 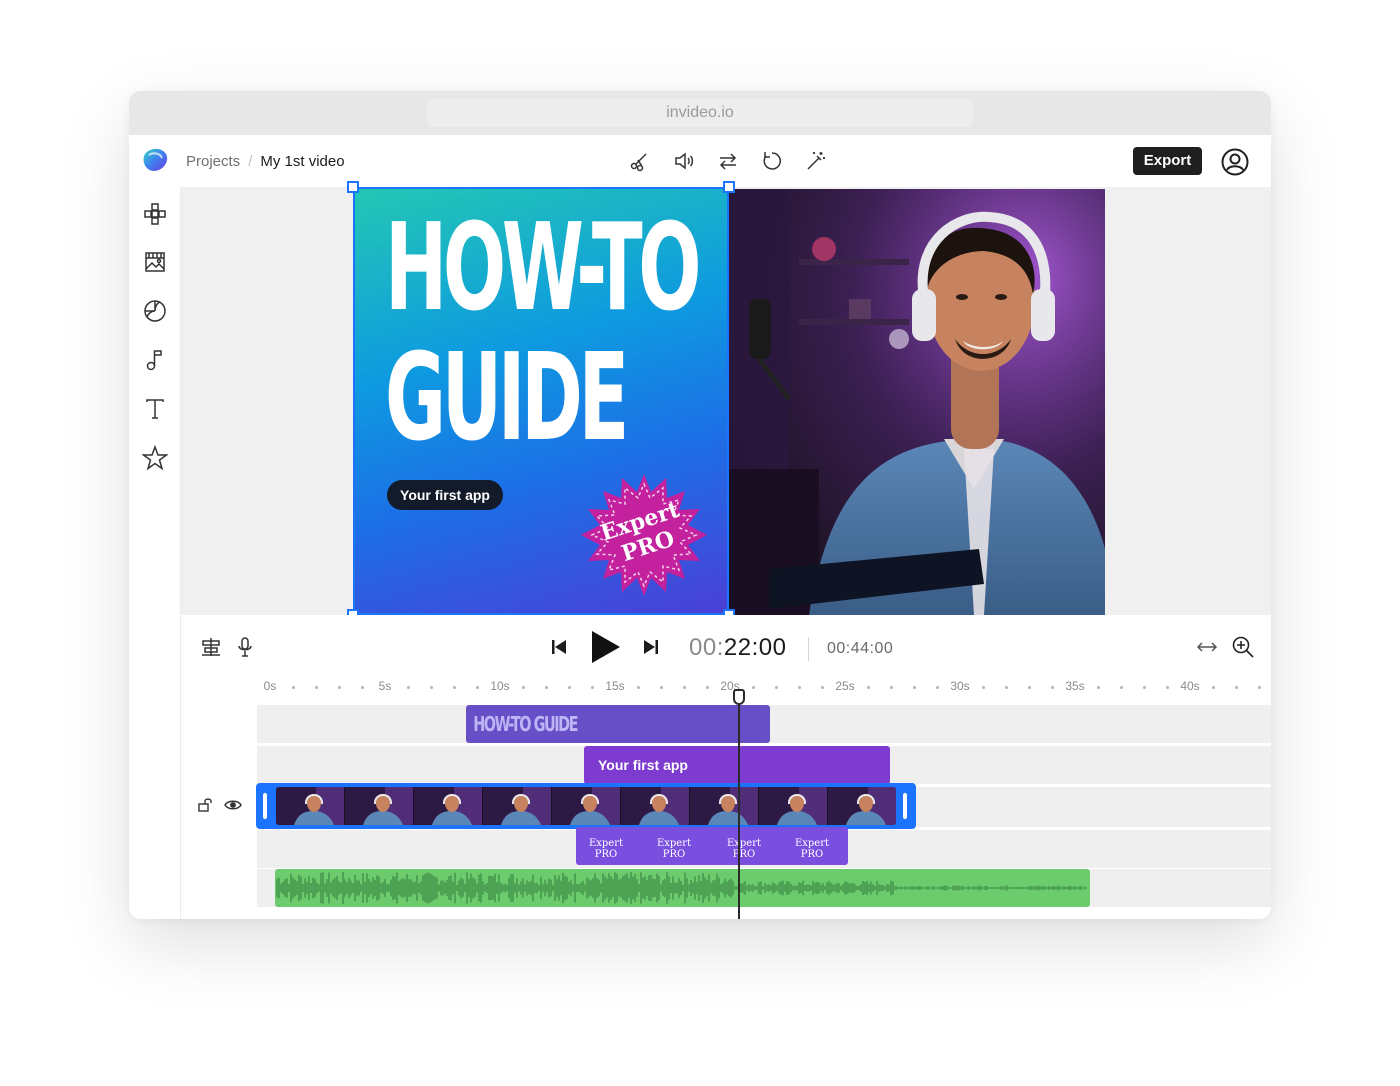 What do you see at coordinates (211, 647) in the screenshot?
I see `timeline-tracks-icon` at bounding box center [211, 647].